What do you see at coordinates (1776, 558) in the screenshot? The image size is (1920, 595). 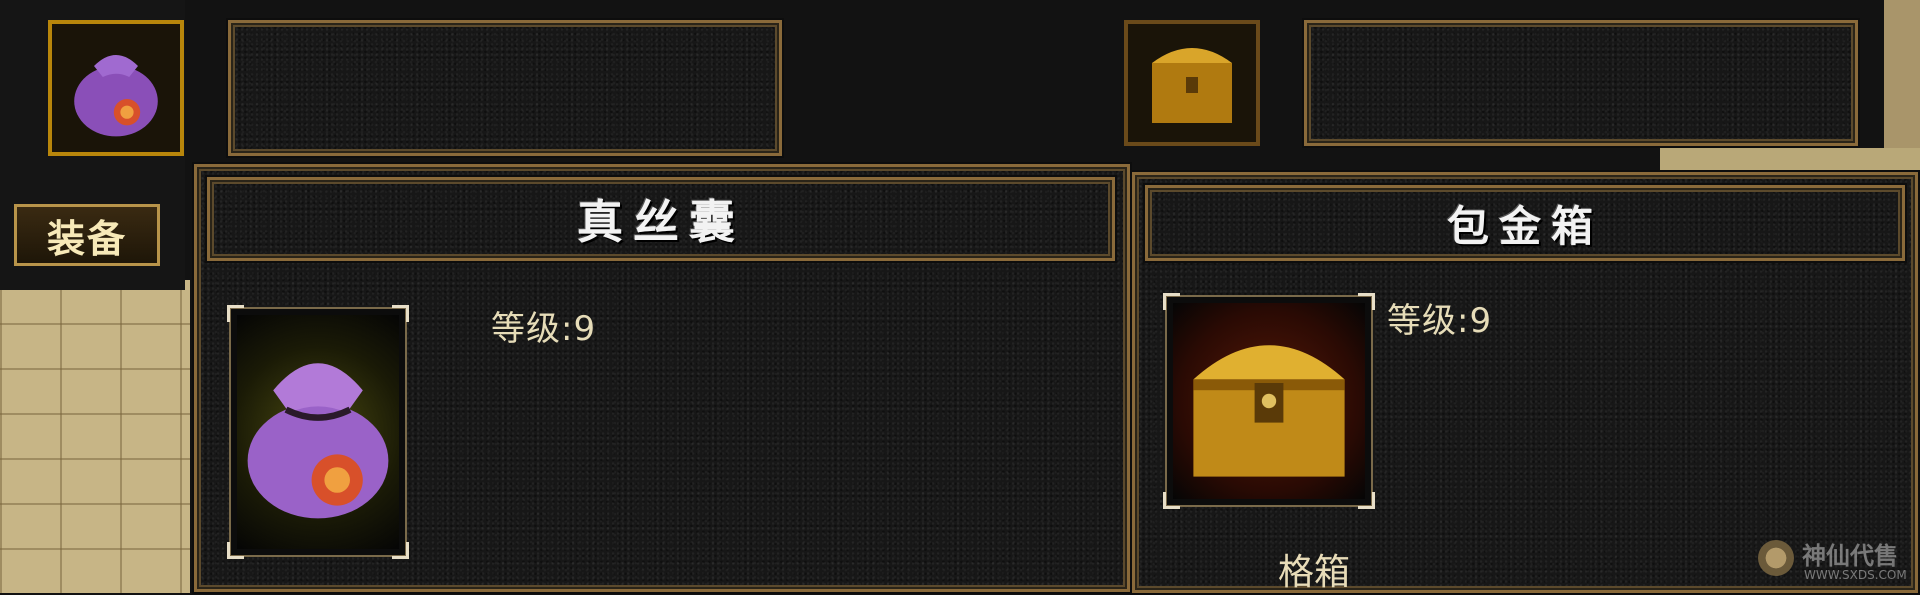 I see `watermark-logo-icon` at bounding box center [1776, 558].